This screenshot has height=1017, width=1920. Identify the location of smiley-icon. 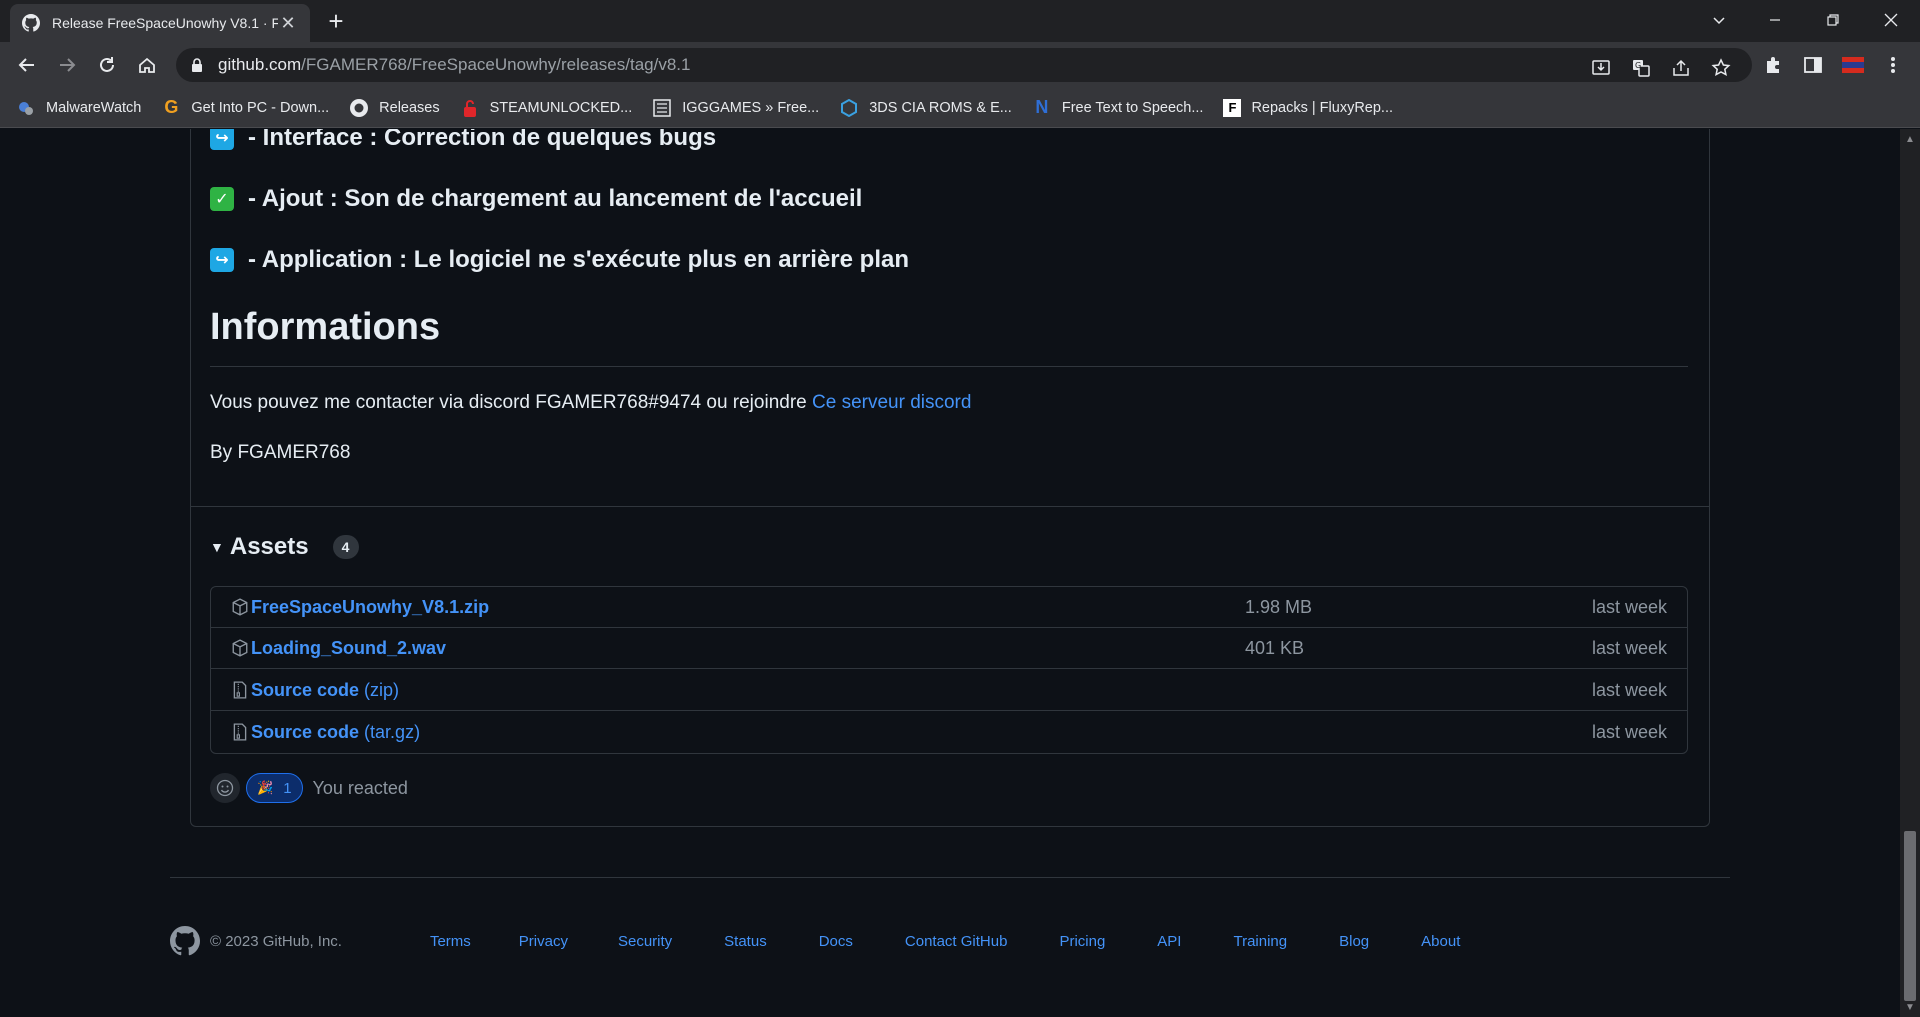
(225, 788).